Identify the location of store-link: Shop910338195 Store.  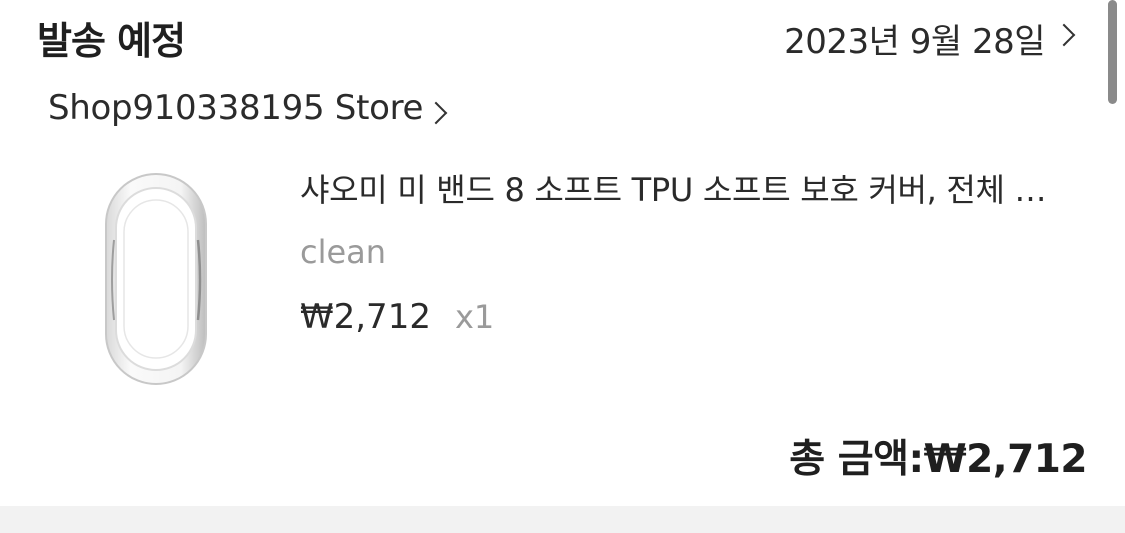
(248, 112).